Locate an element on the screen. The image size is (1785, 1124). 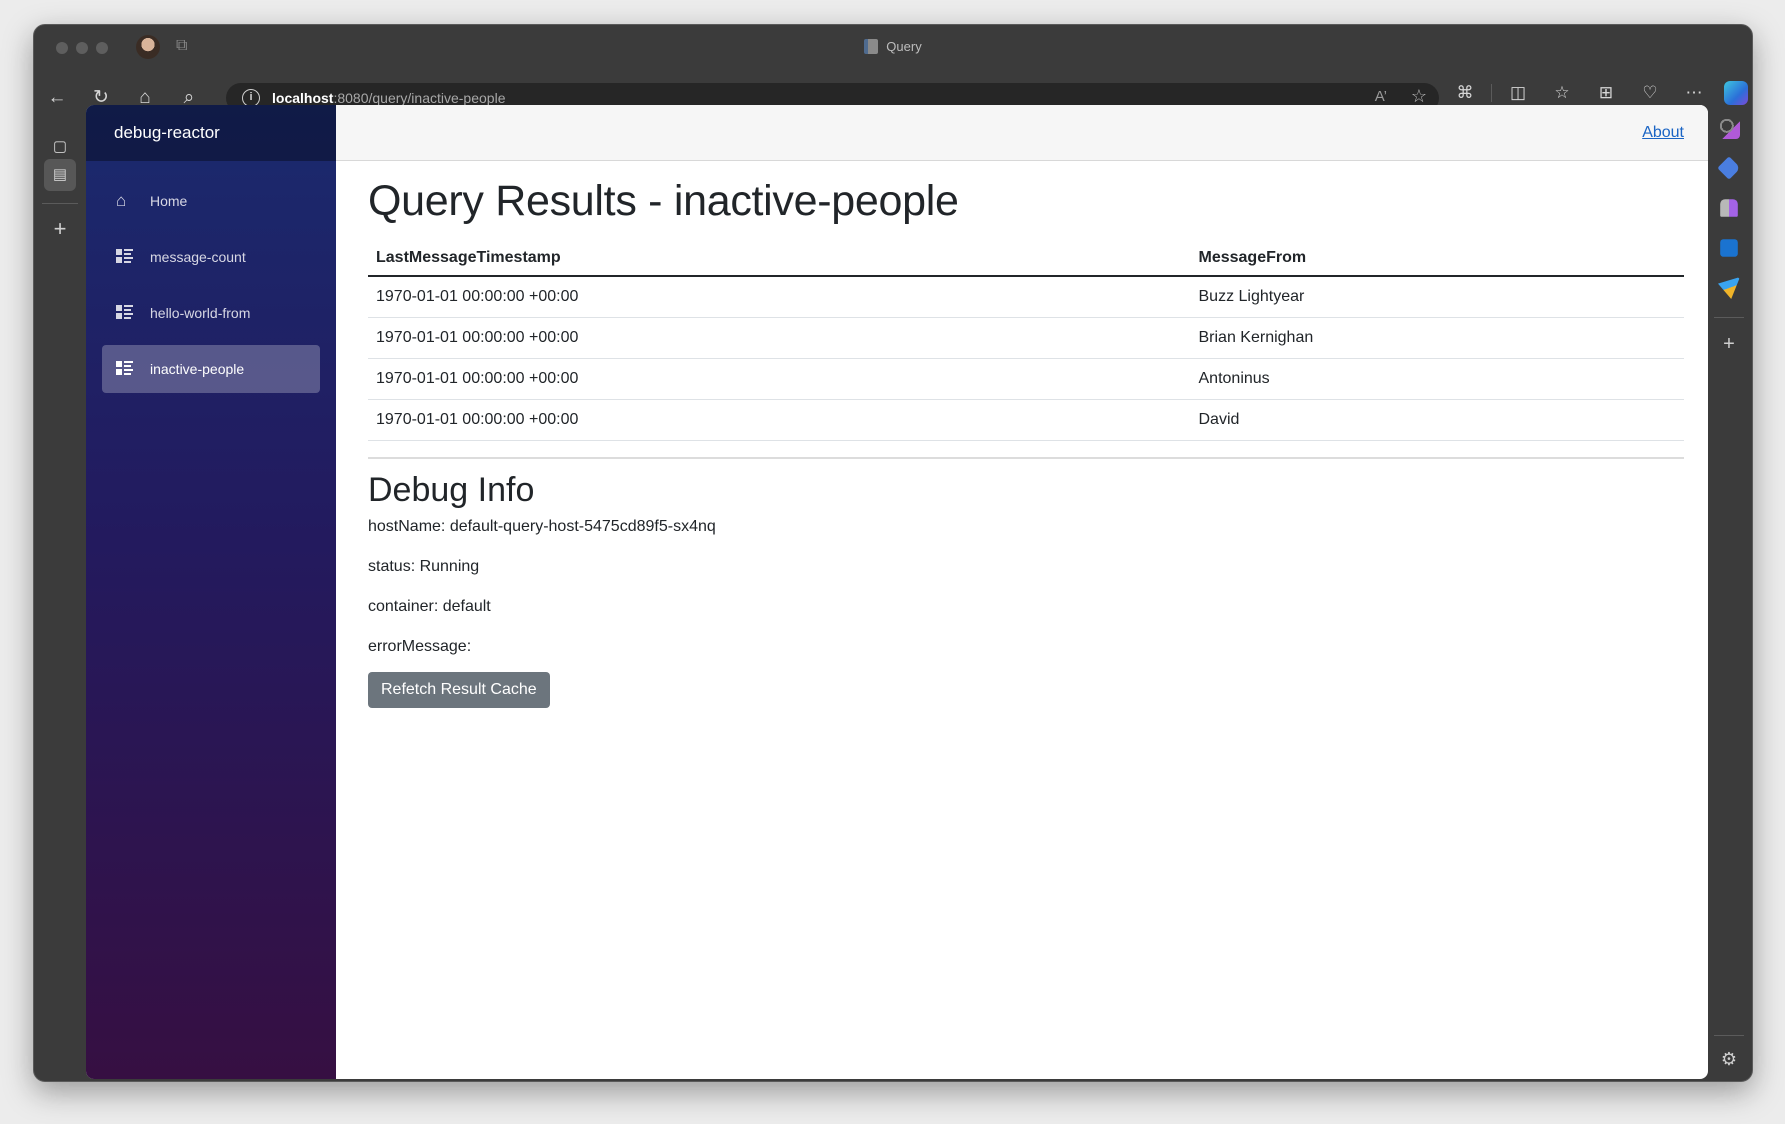
table-row: 1970-01-01 00:00:00 +00:00 Antoninus is located at coordinates (1026, 379).